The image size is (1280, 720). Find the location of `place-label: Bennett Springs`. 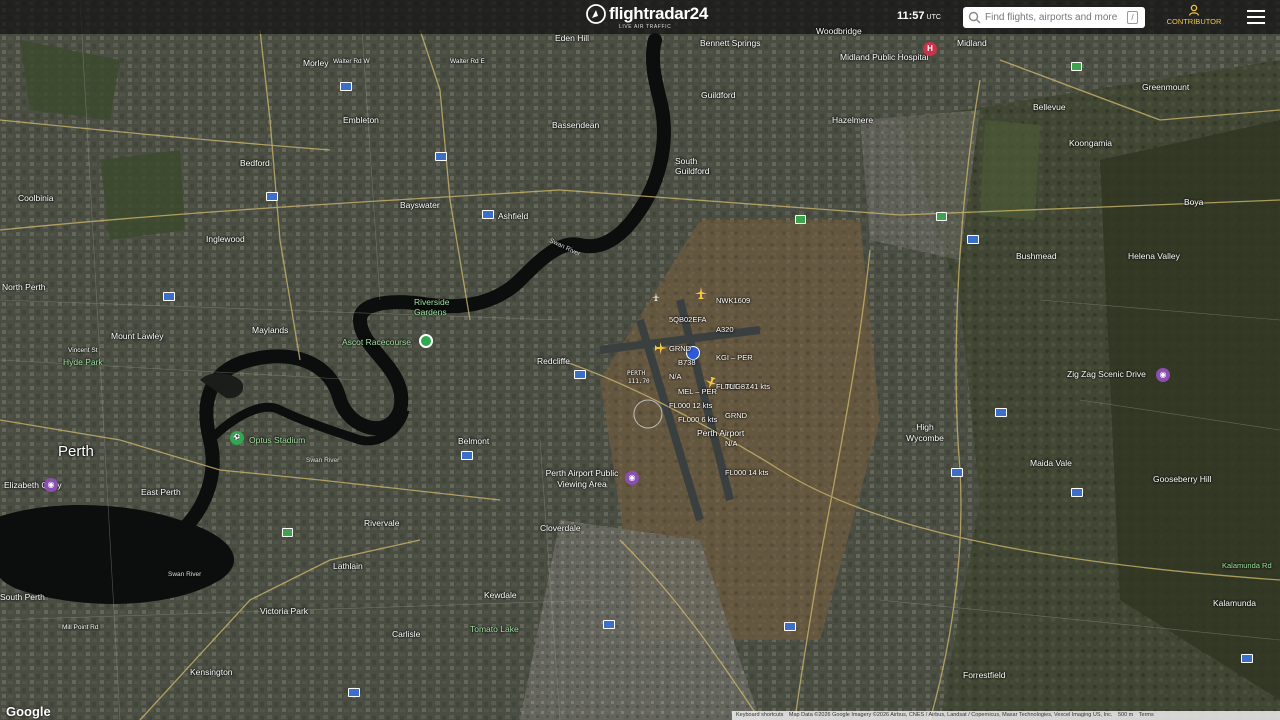

place-label: Bennett Springs is located at coordinates (730, 43).